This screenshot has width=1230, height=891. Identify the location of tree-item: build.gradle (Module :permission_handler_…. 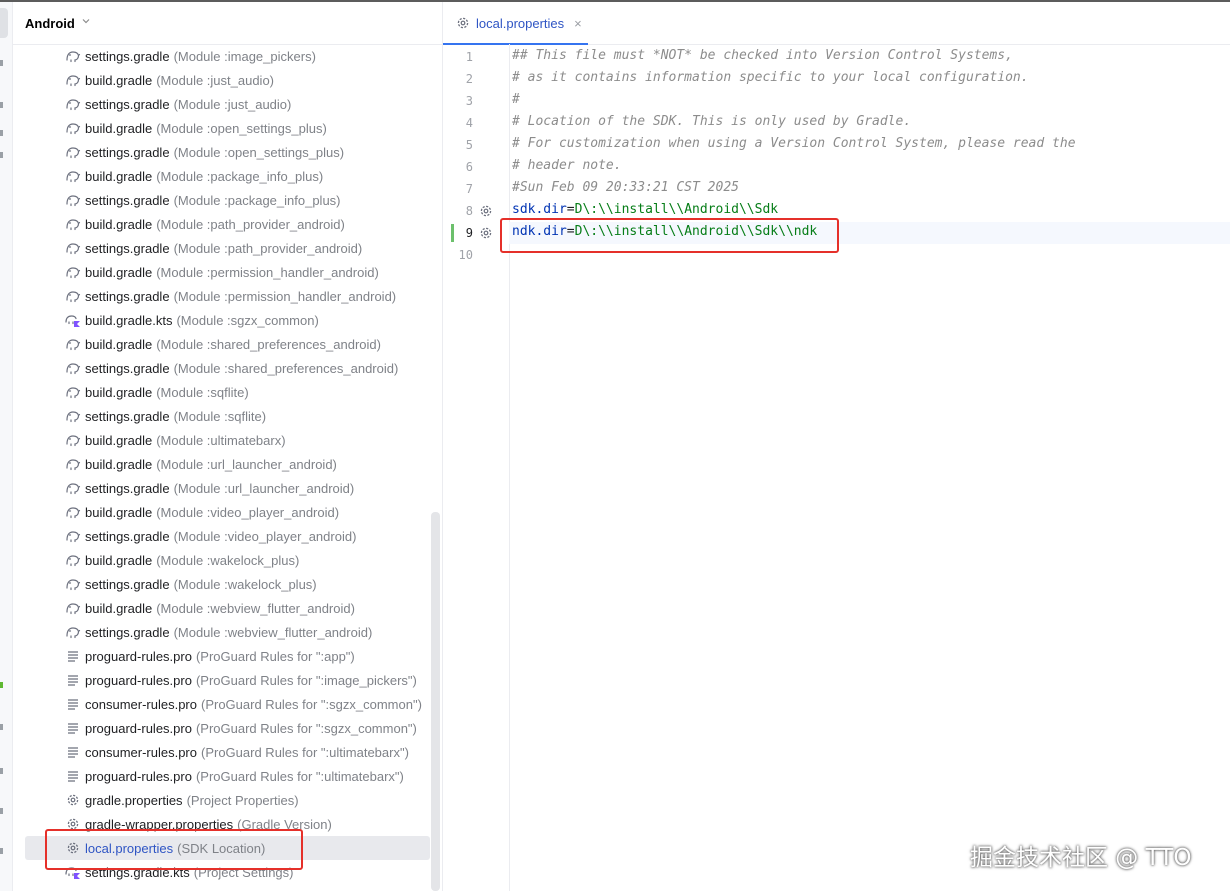
(227, 272).